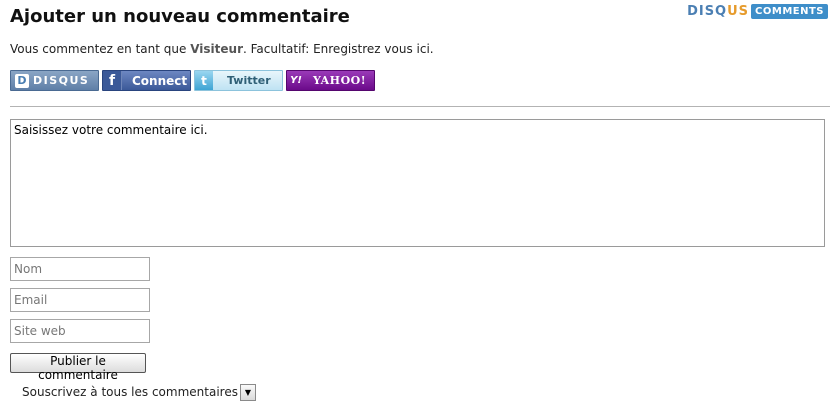  I want to click on disqus-icon: D, so click(22, 80).